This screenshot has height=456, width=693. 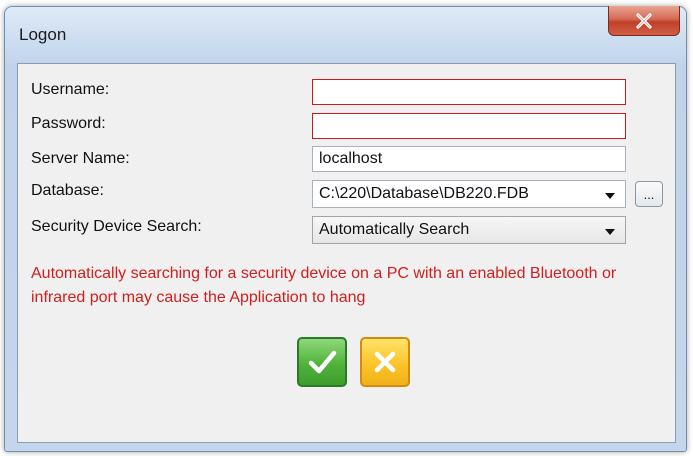 I want to click on server-name-label: Server Name:, so click(x=80, y=158).